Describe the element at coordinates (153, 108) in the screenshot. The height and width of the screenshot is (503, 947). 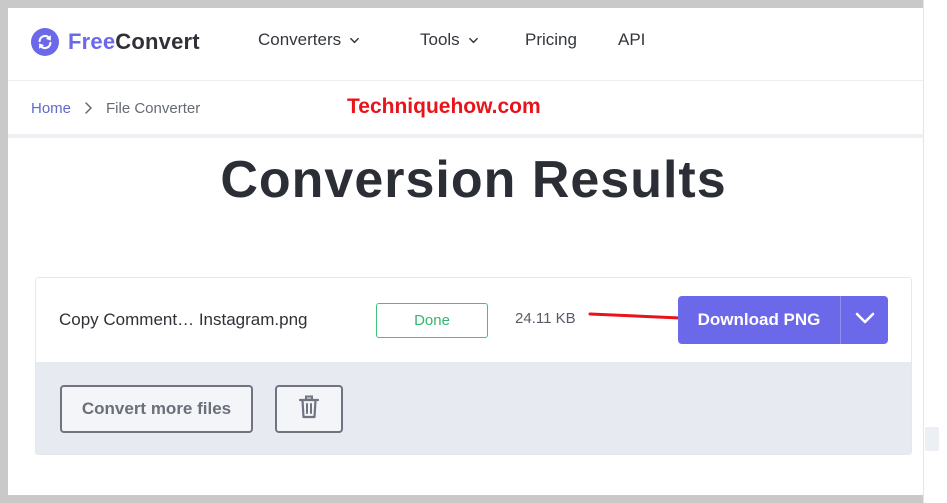
I see `breadcrumb-current: File Converter` at that location.